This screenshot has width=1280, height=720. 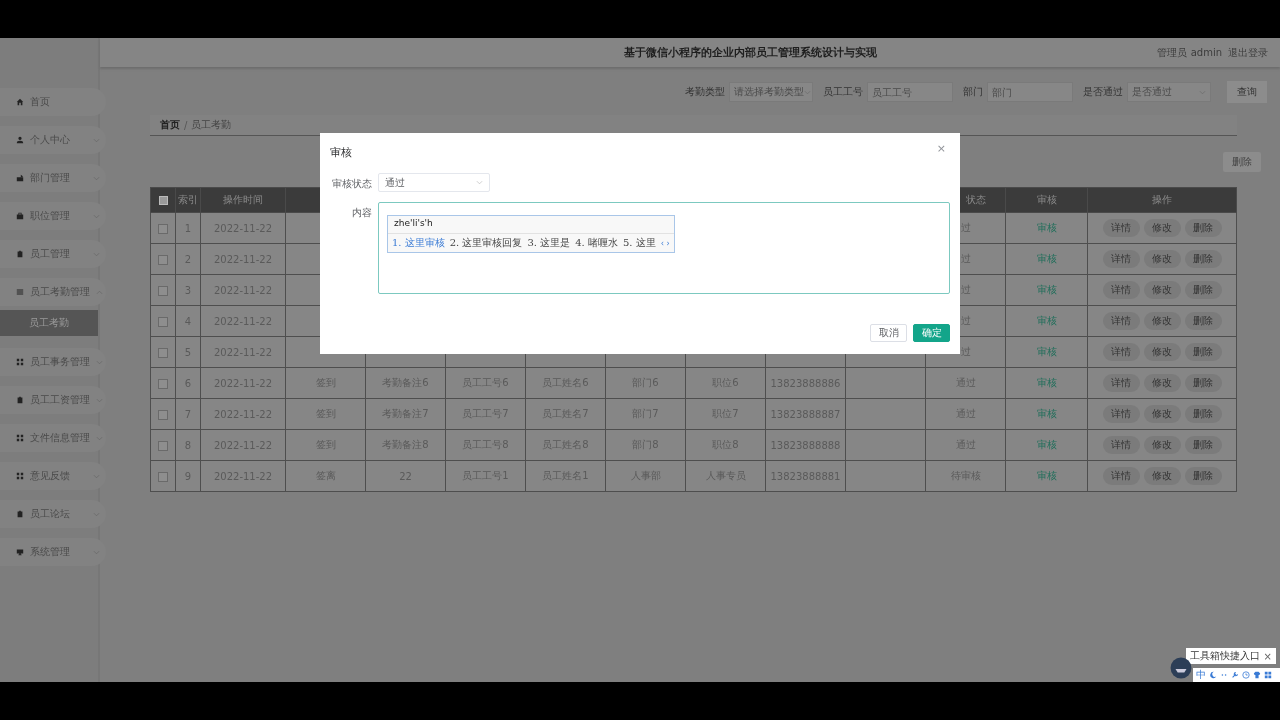 I want to click on breadcrumb-link: 首页, so click(x=170, y=125).